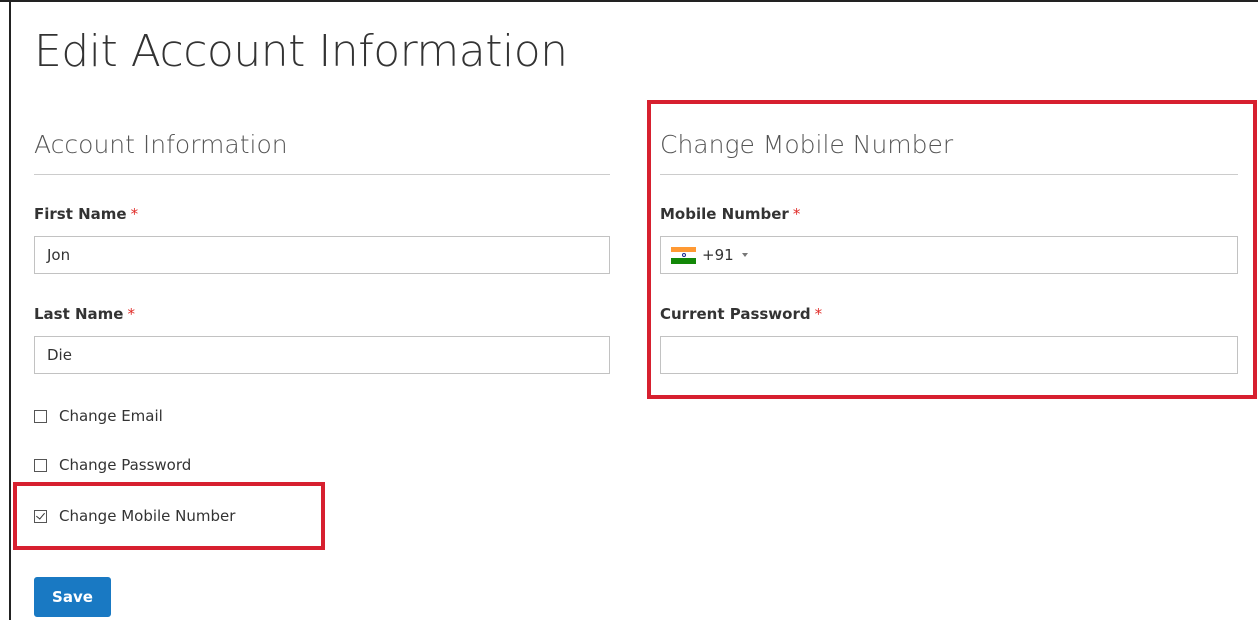  I want to click on window-left-border, so click(10, 310).